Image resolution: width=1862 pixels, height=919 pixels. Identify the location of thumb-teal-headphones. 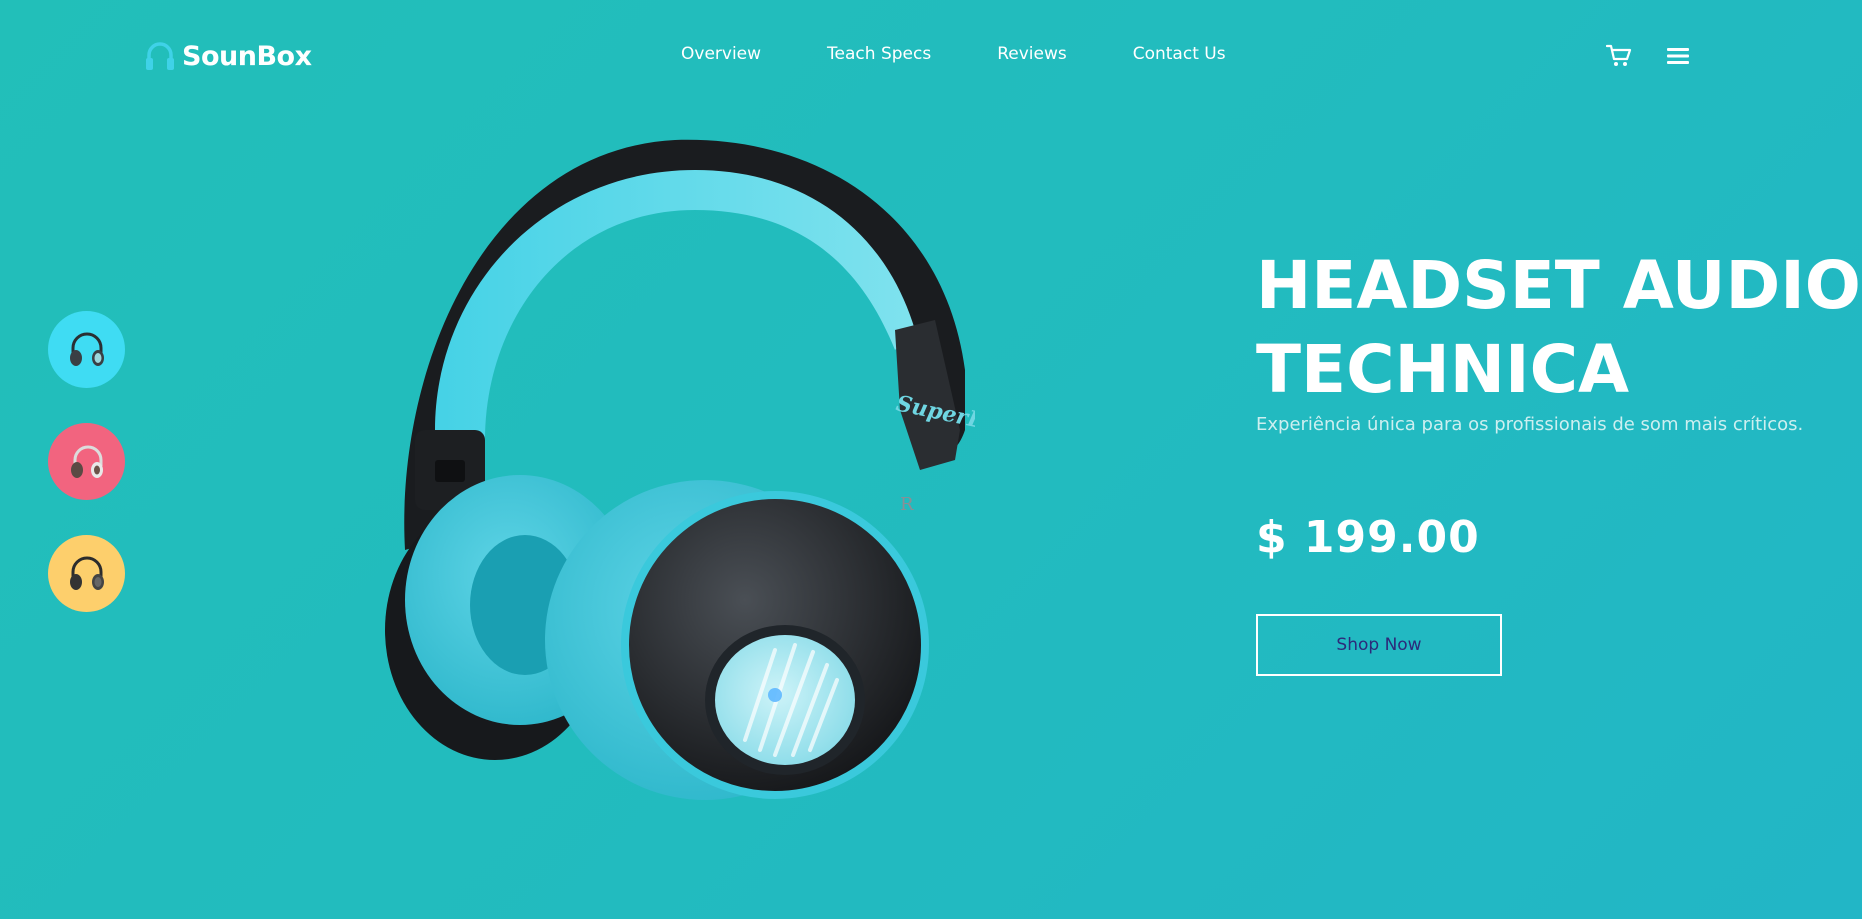
(86, 349).